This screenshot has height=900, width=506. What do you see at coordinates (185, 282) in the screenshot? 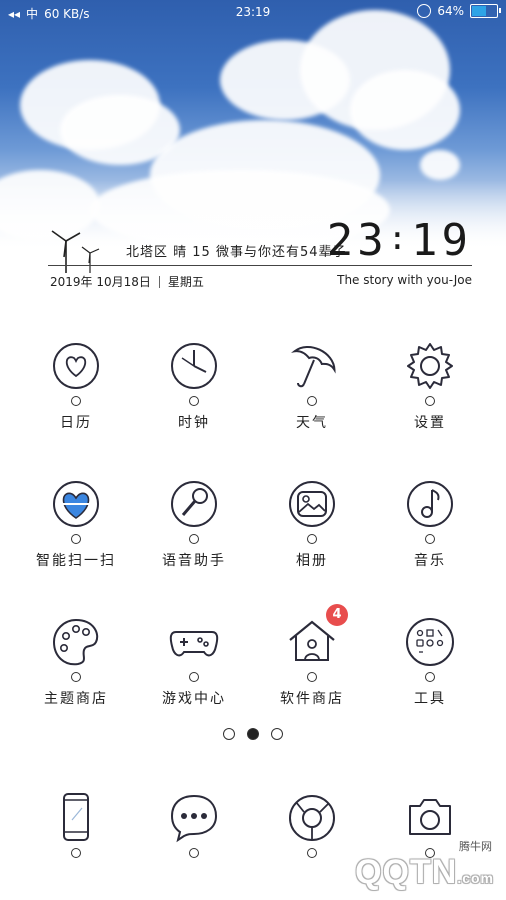
I see `weekday-text: 星期五` at bounding box center [185, 282].